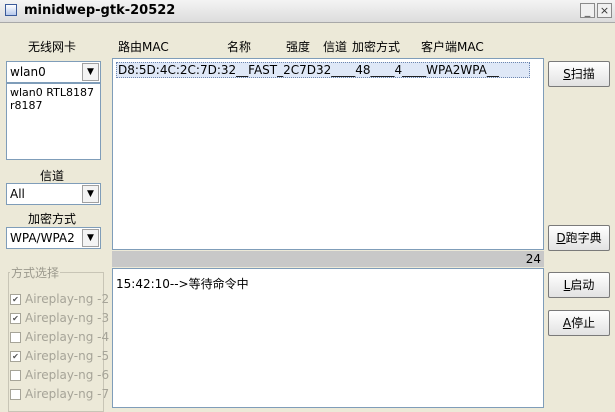 The image size is (615, 412). What do you see at coordinates (376, 47) in the screenshot?
I see `column-header: 加密方式` at bounding box center [376, 47].